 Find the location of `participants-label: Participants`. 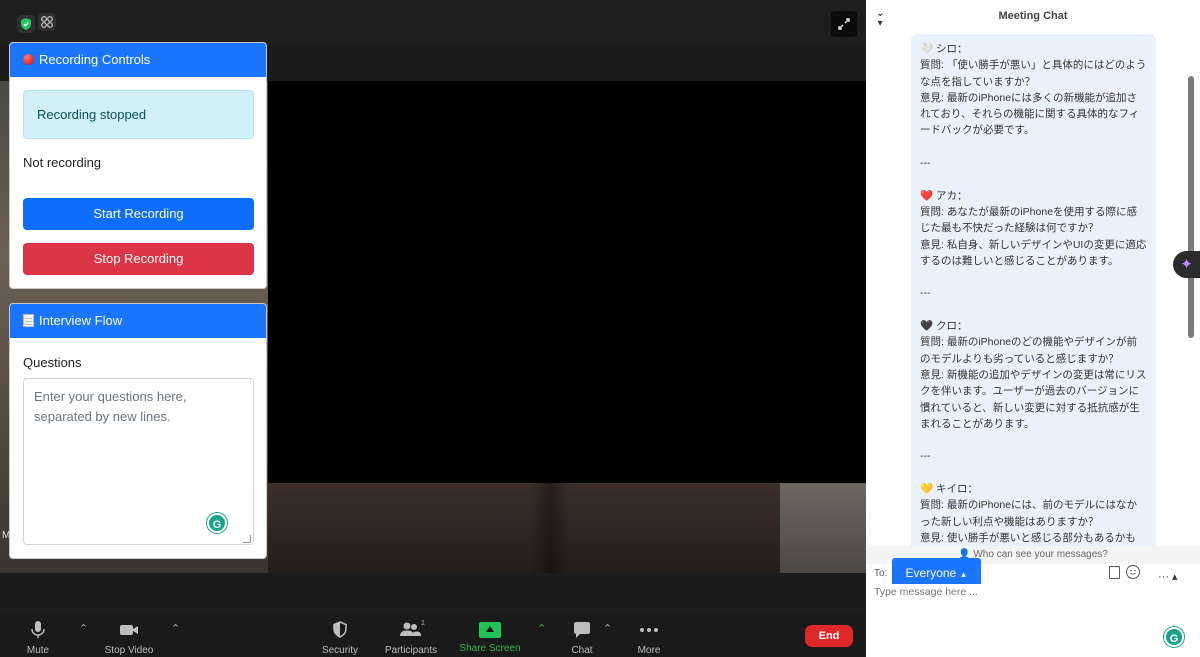

participants-label: Participants is located at coordinates (411, 650).